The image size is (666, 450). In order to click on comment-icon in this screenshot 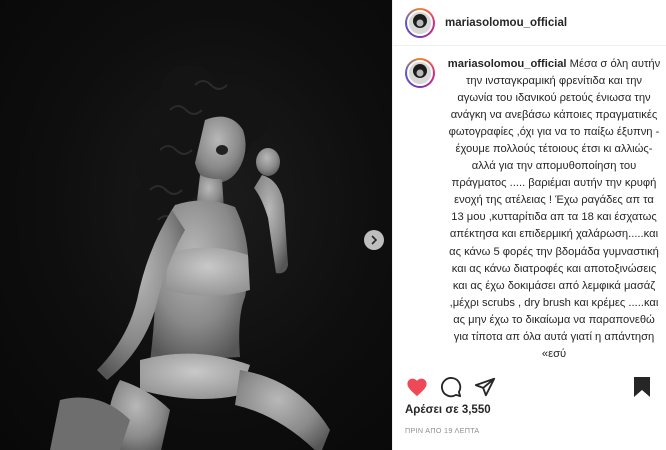, I will do `click(451, 387)`.